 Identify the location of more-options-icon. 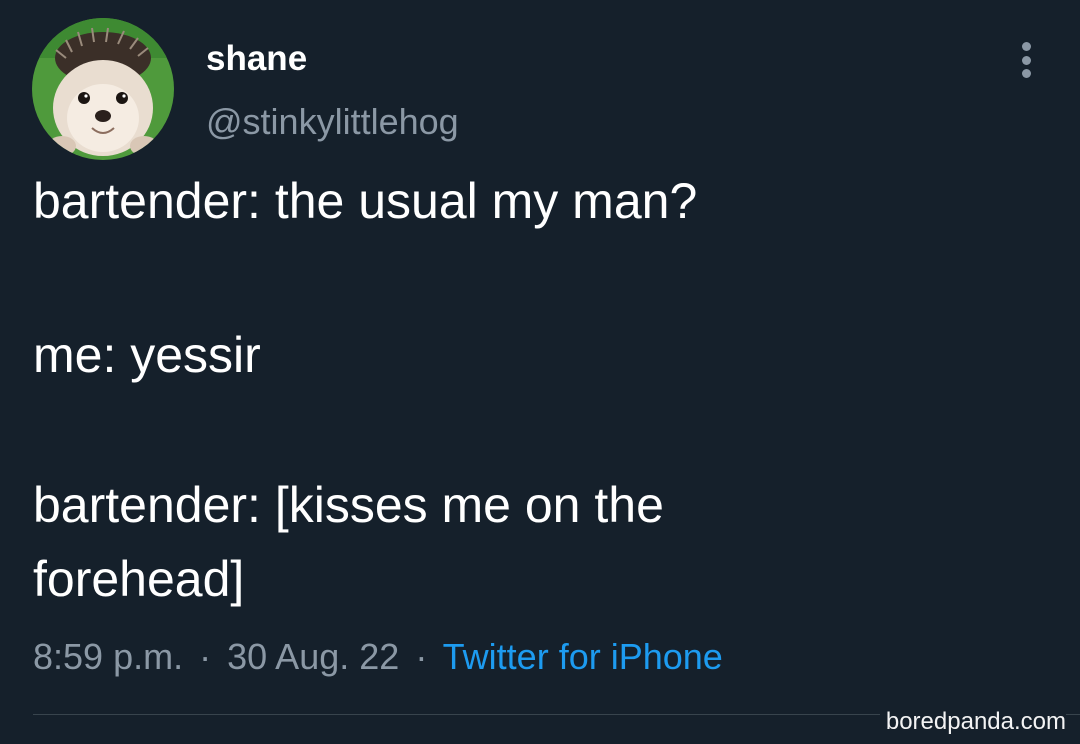
(1026, 60).